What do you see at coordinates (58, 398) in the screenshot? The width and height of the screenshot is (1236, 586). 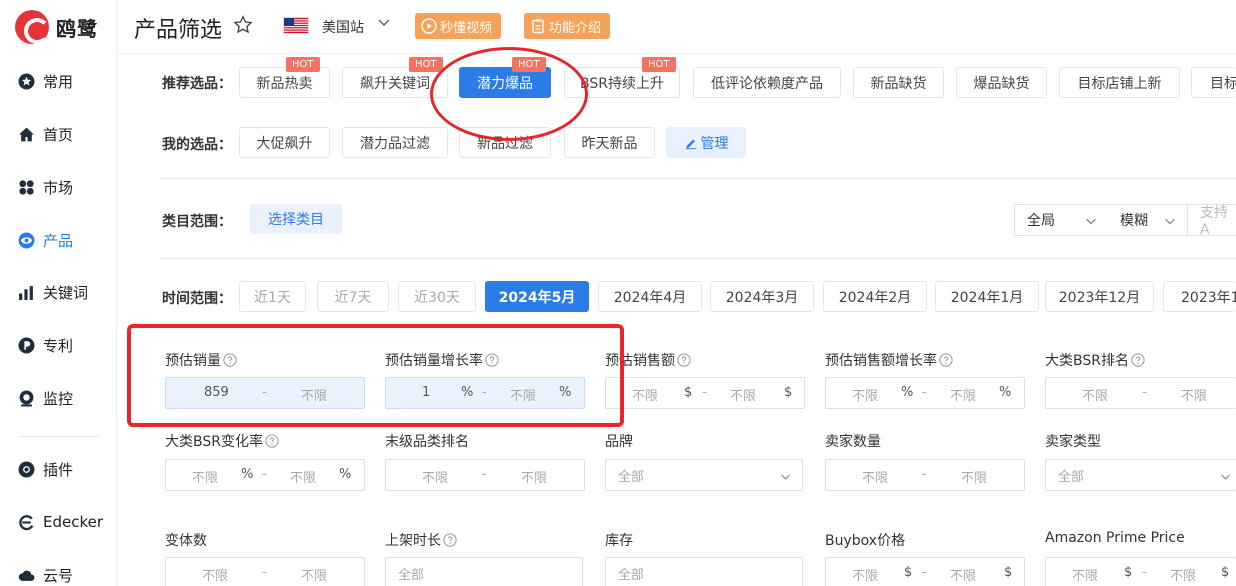 I see `sidebar-item-monitor: 监控` at bounding box center [58, 398].